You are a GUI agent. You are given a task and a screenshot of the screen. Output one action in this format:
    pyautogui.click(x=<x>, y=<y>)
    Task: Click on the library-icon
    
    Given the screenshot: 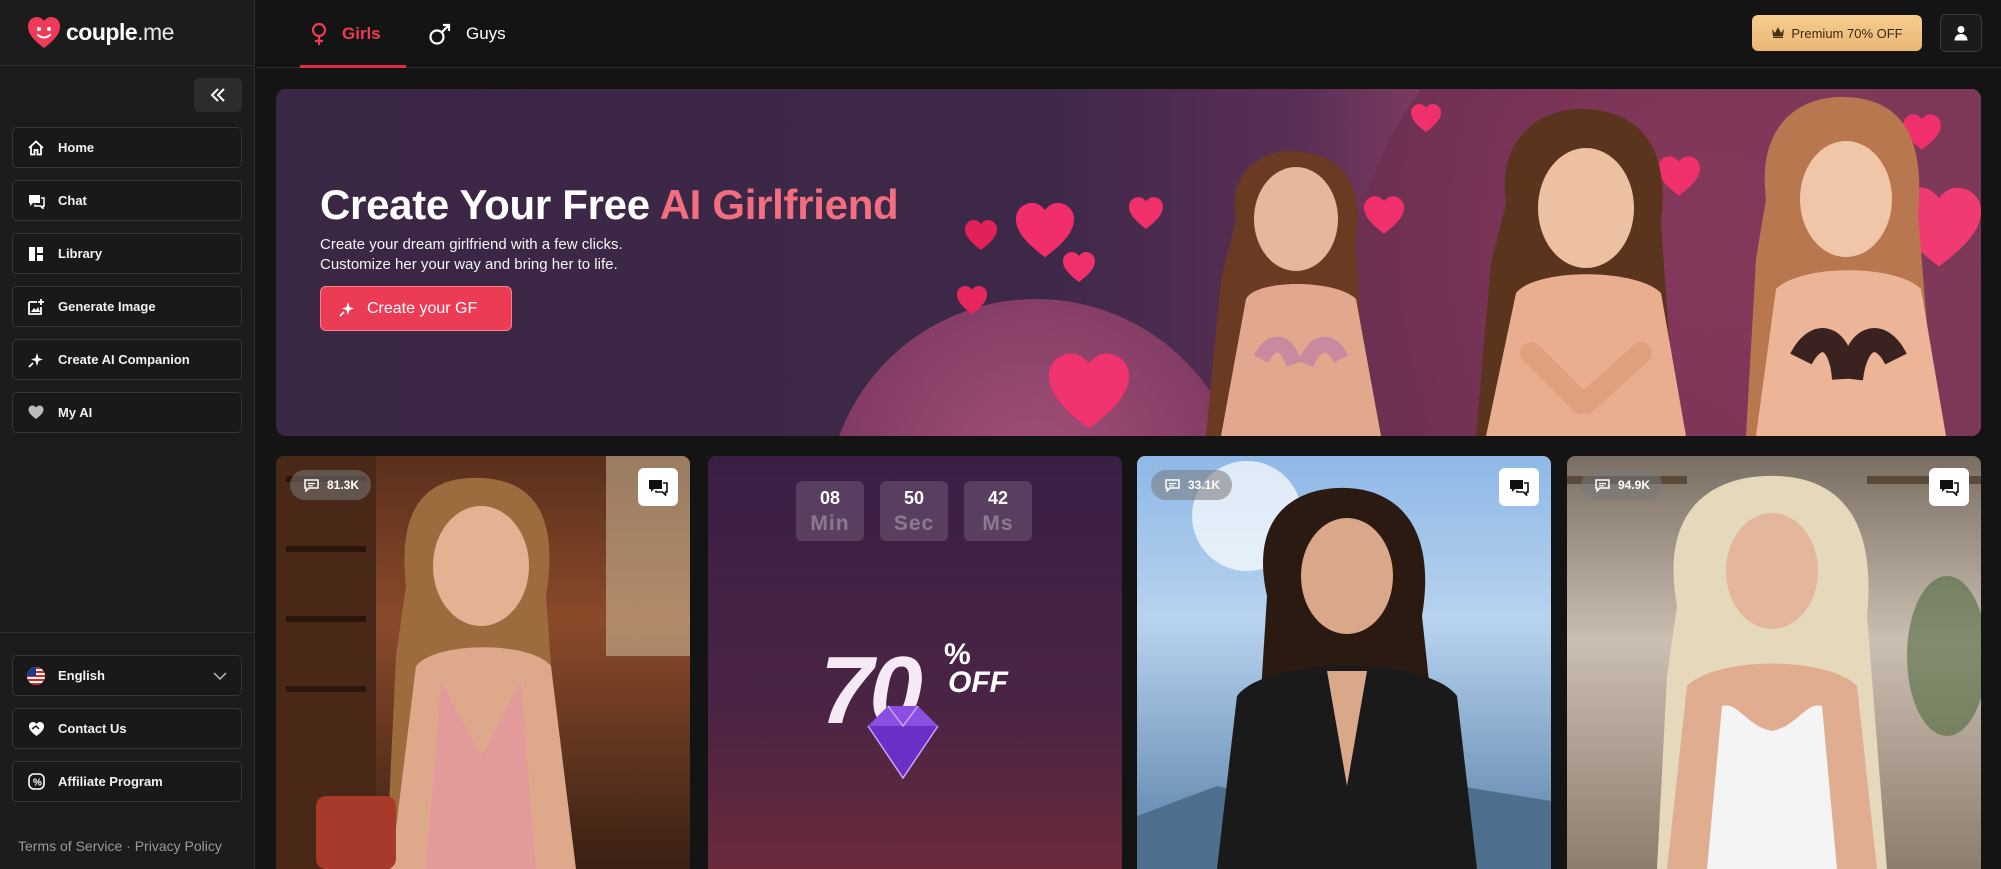 What is the action you would take?
    pyautogui.click(x=36, y=254)
    